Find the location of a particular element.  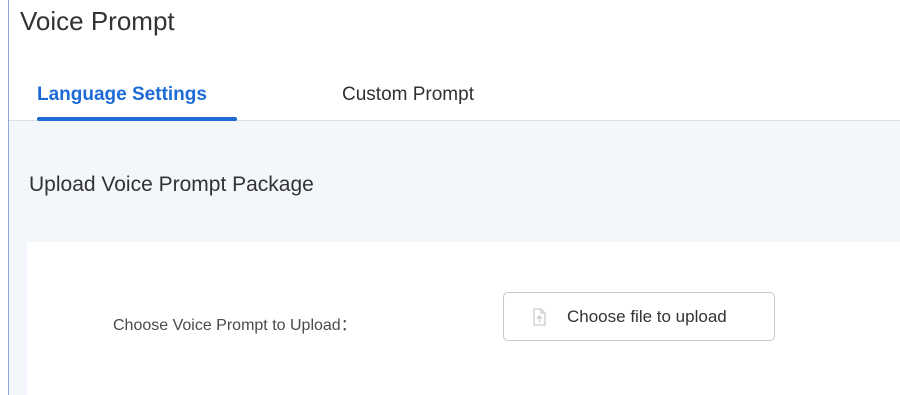

tab-custom-prompt: Custom Prompt is located at coordinates (408, 95).